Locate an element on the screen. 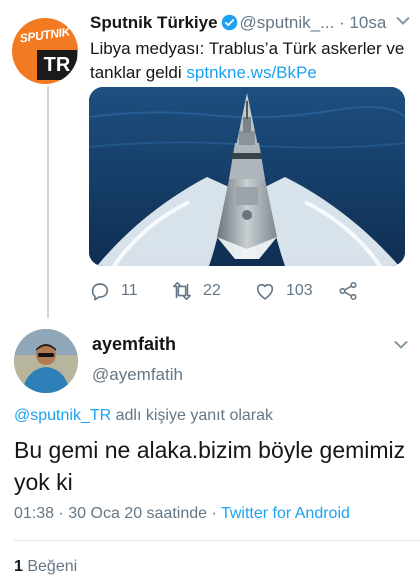  retweet-count: 22 is located at coordinates (212, 290).